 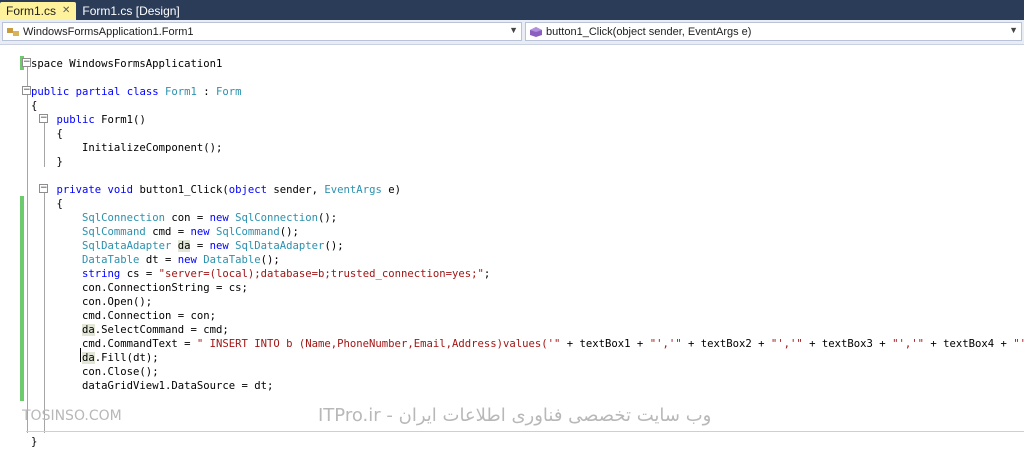 What do you see at coordinates (165, 288) in the screenshot?
I see `code-token: con.ConnectionString = cs;` at bounding box center [165, 288].